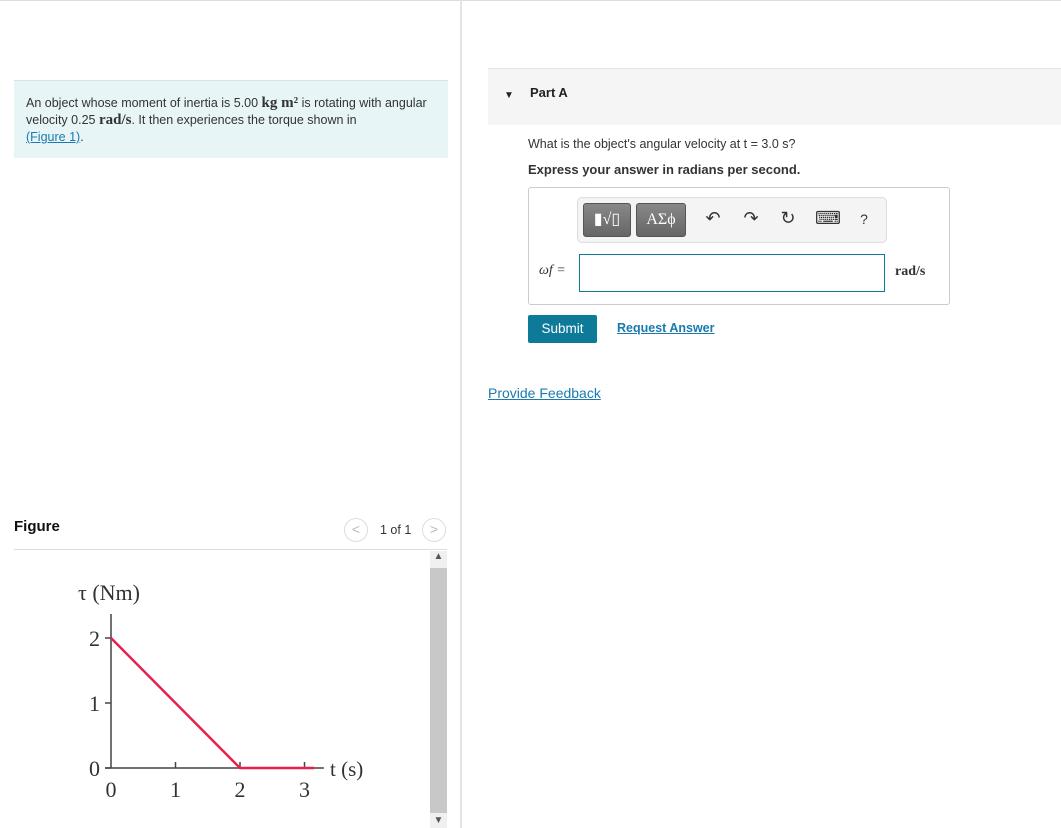  Describe the element at coordinates (665, 328) in the screenshot. I see `request-answer-link: Request Answer` at that location.